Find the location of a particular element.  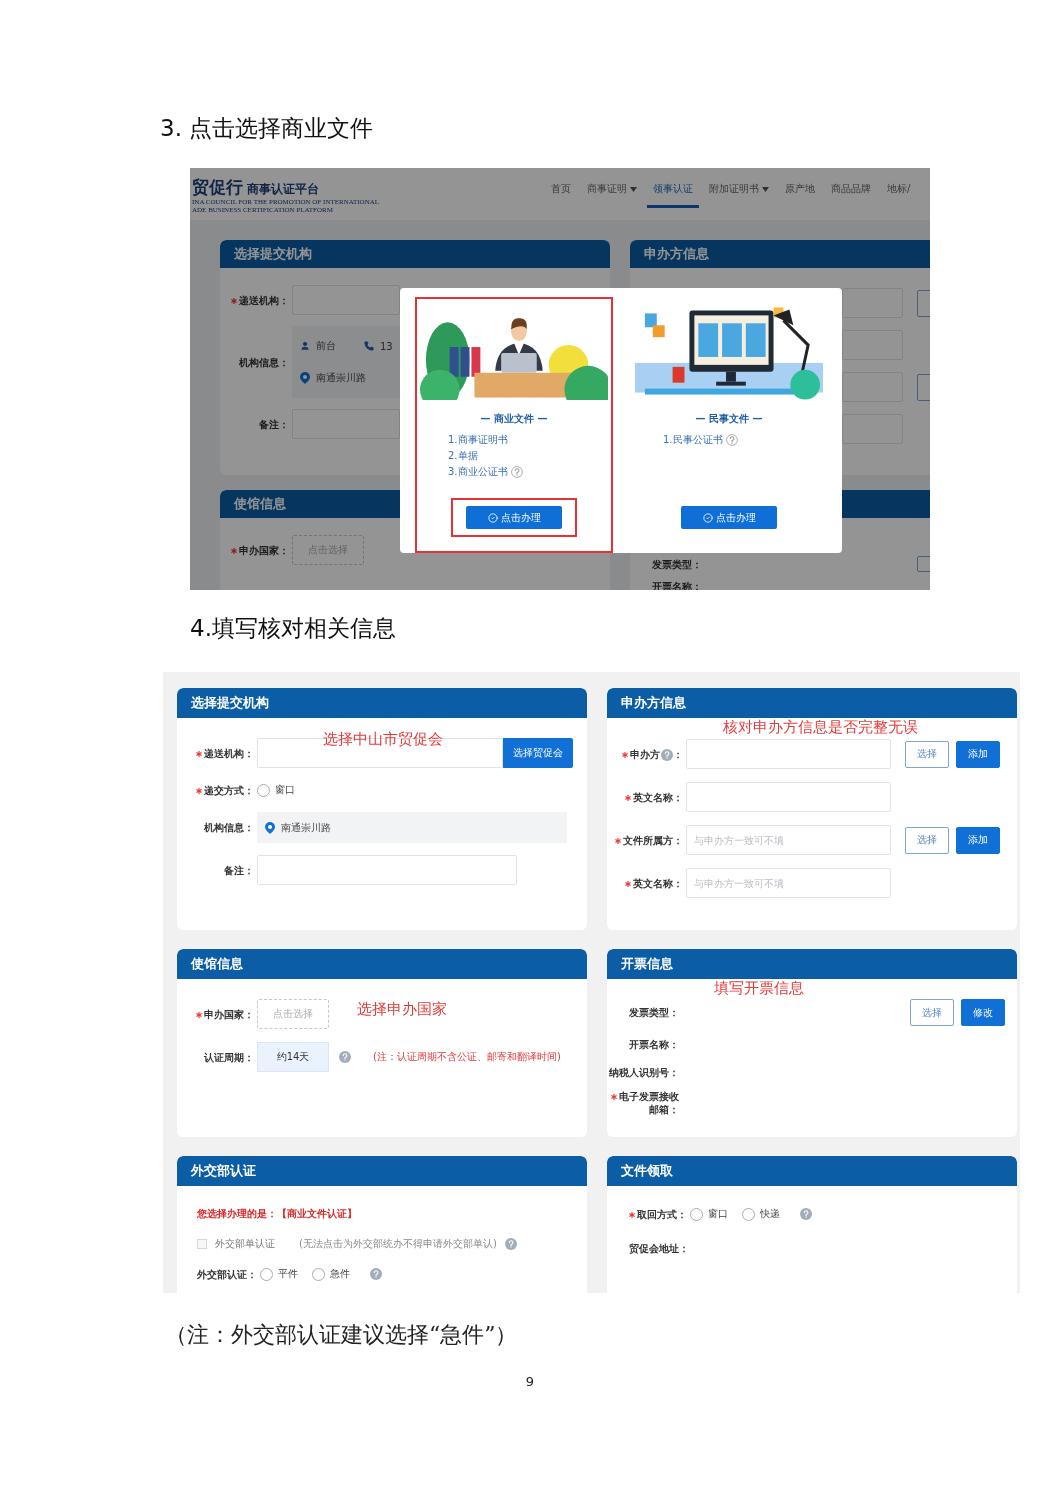

document-item: 1.民事公证书 is located at coordinates (693, 440).